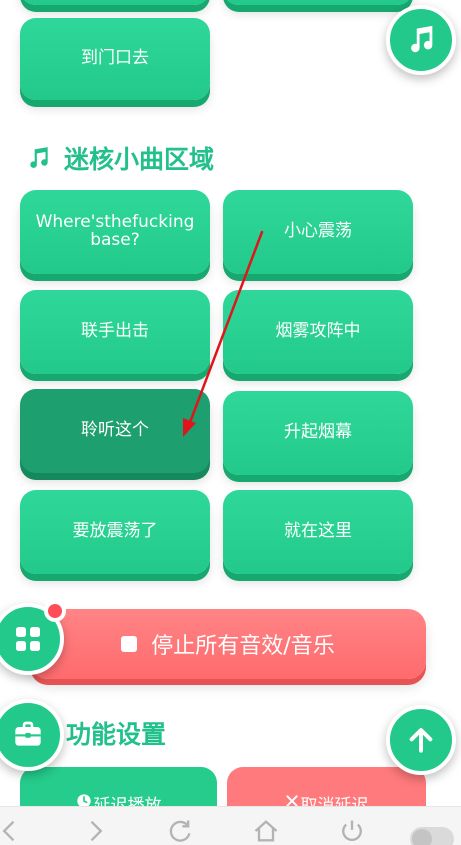 The image size is (461, 845). I want to click on nav-power-button, so click(352, 831).